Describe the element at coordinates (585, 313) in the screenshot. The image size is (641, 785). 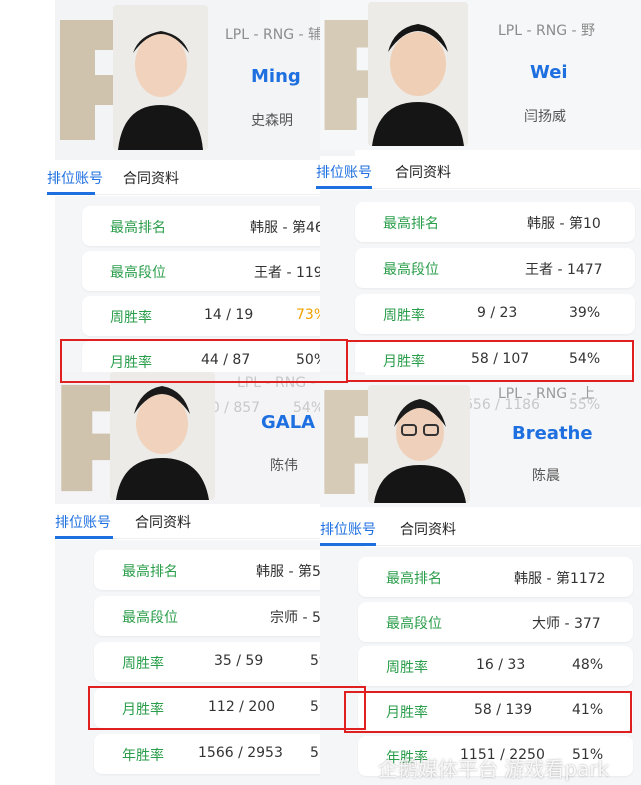
I see `stat-percent: 39%` at that location.